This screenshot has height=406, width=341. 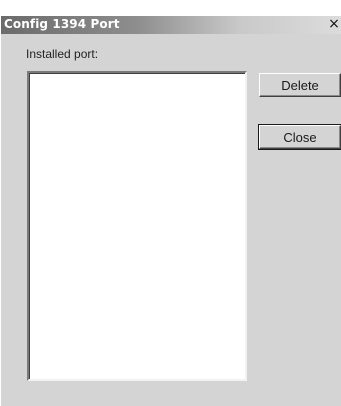 What do you see at coordinates (62, 54) in the screenshot?
I see `installed-port-label: Installed port:` at bounding box center [62, 54].